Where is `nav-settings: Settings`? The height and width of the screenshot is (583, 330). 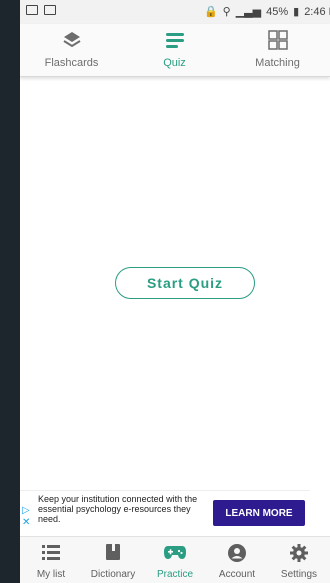
nav-settings: Settings is located at coordinates (299, 560).